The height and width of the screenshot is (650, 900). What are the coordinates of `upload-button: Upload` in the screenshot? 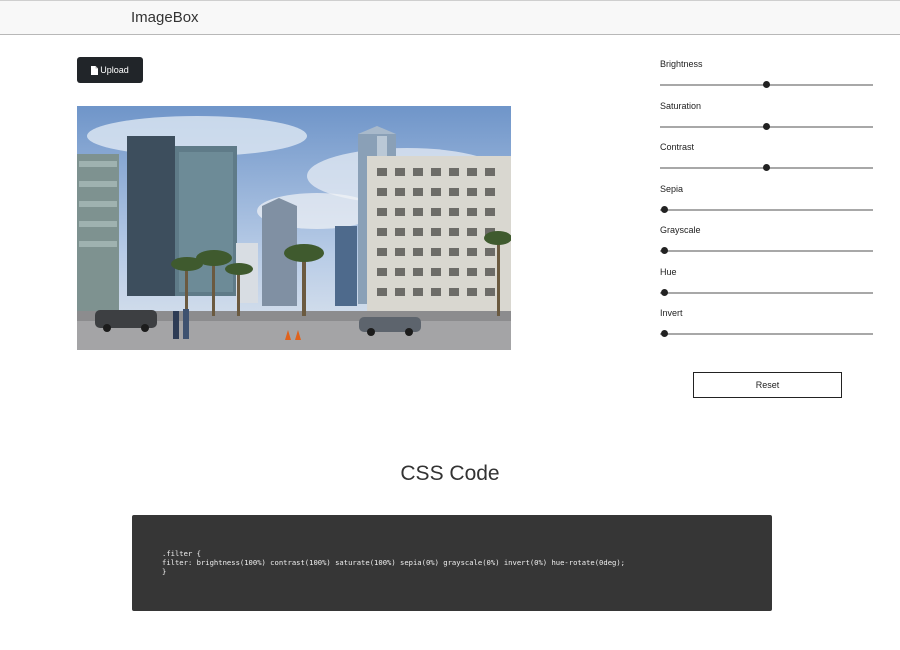 It's located at (110, 70).